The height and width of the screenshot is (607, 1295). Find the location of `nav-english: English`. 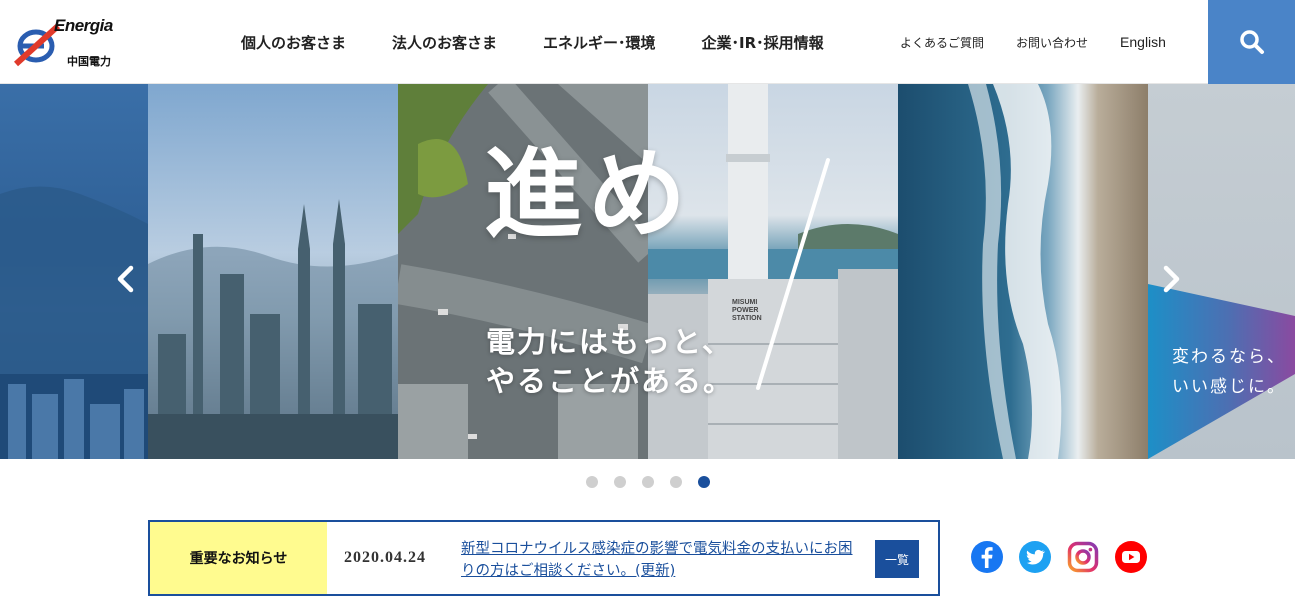

nav-english: English is located at coordinates (1143, 42).